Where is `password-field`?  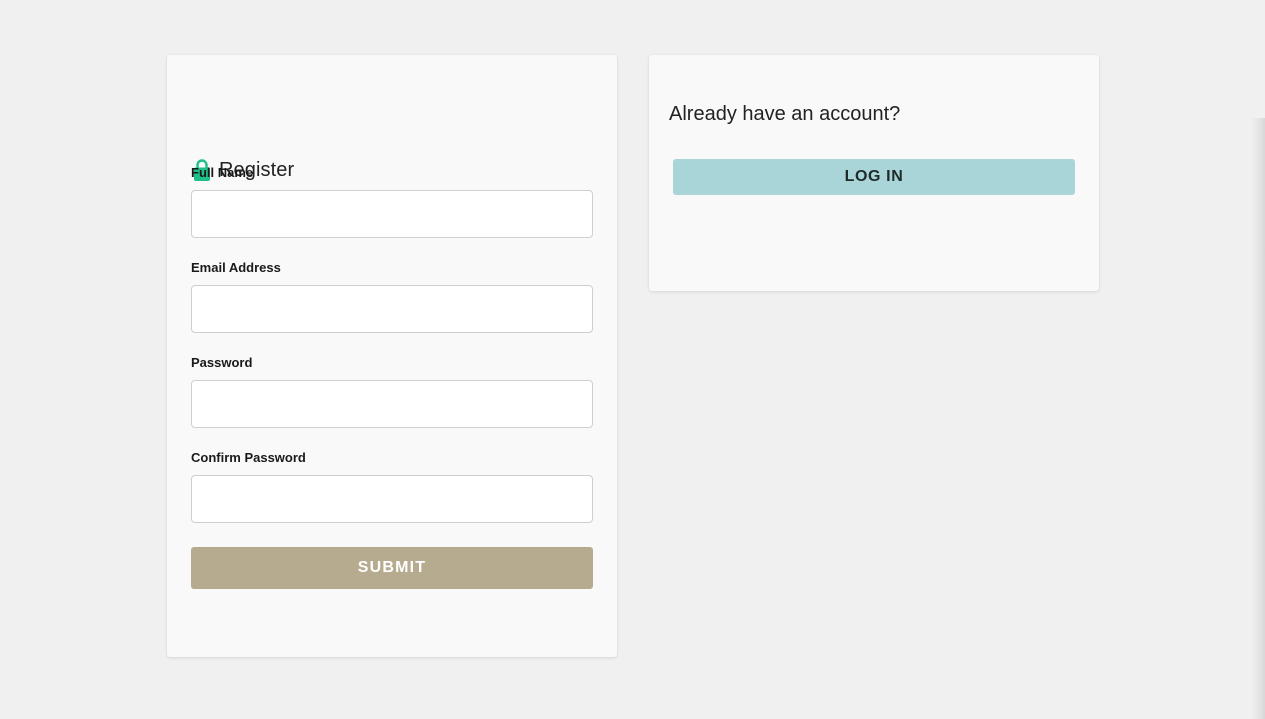
password-field is located at coordinates (392, 404).